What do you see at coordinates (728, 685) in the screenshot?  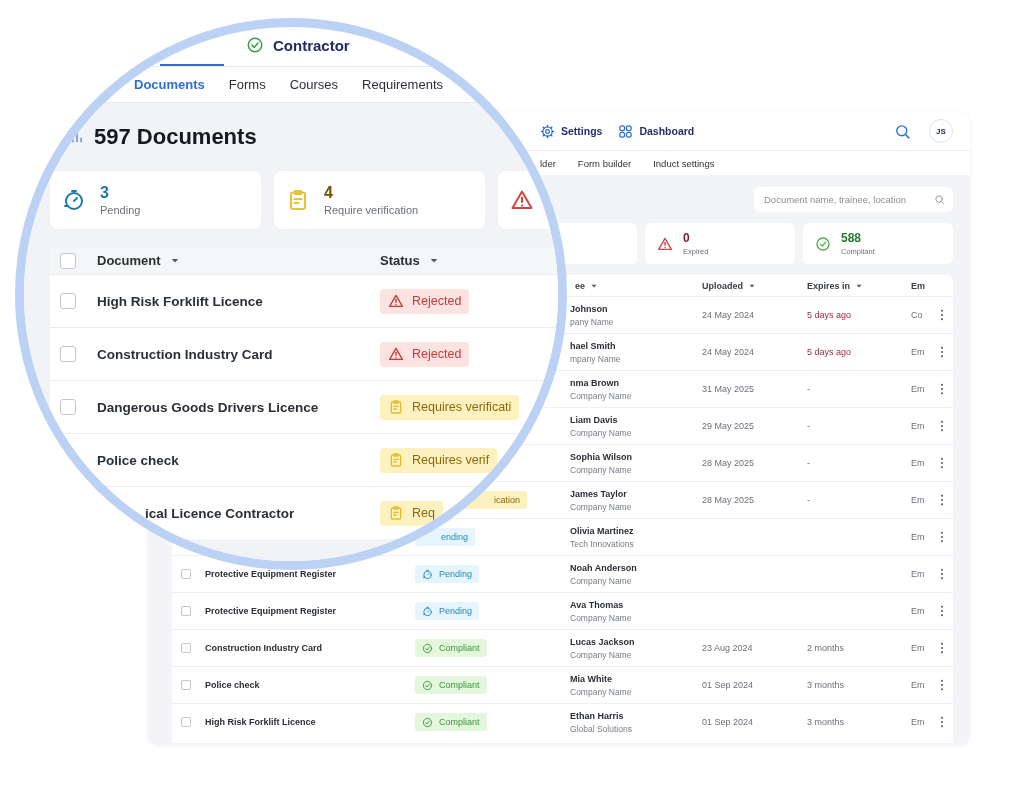 I see `upload-date: 01 Sep 2024` at bounding box center [728, 685].